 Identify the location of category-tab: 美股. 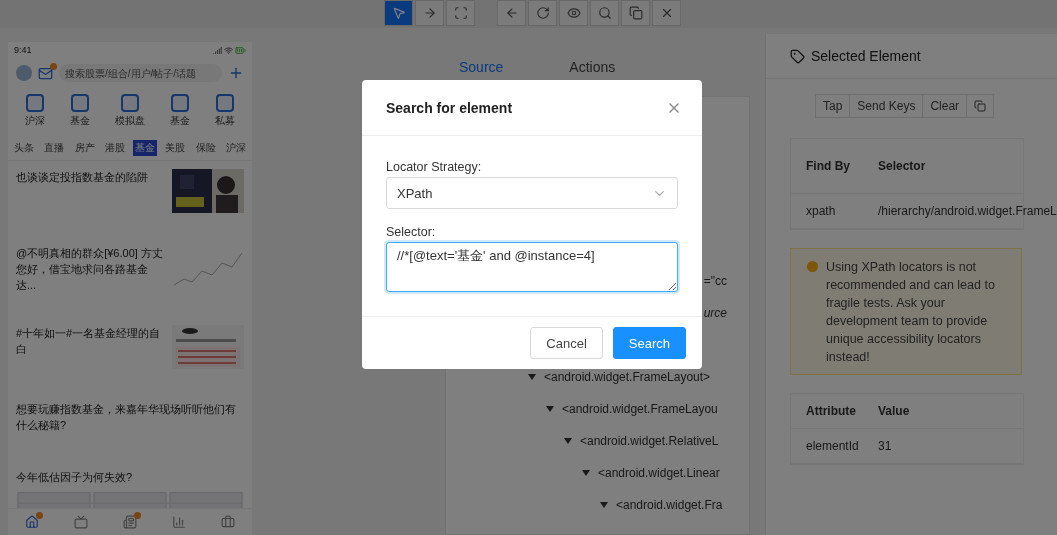
(175, 148).